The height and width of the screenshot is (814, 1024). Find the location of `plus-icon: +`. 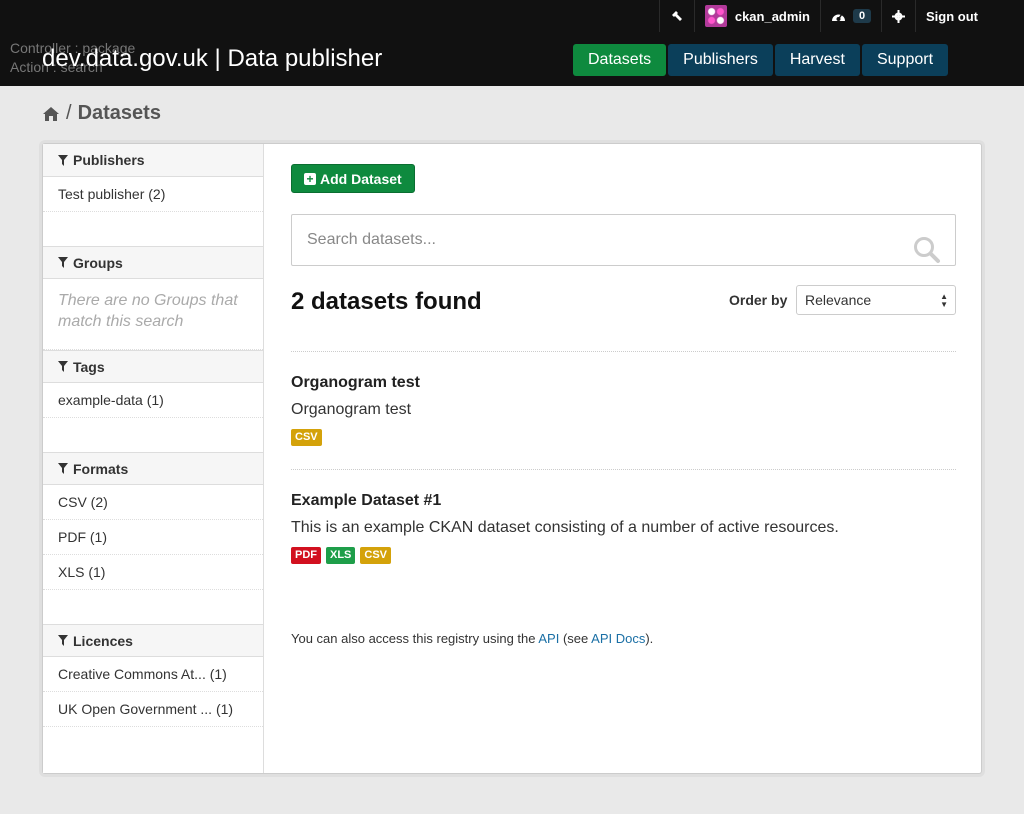

plus-icon: + is located at coordinates (310, 178).